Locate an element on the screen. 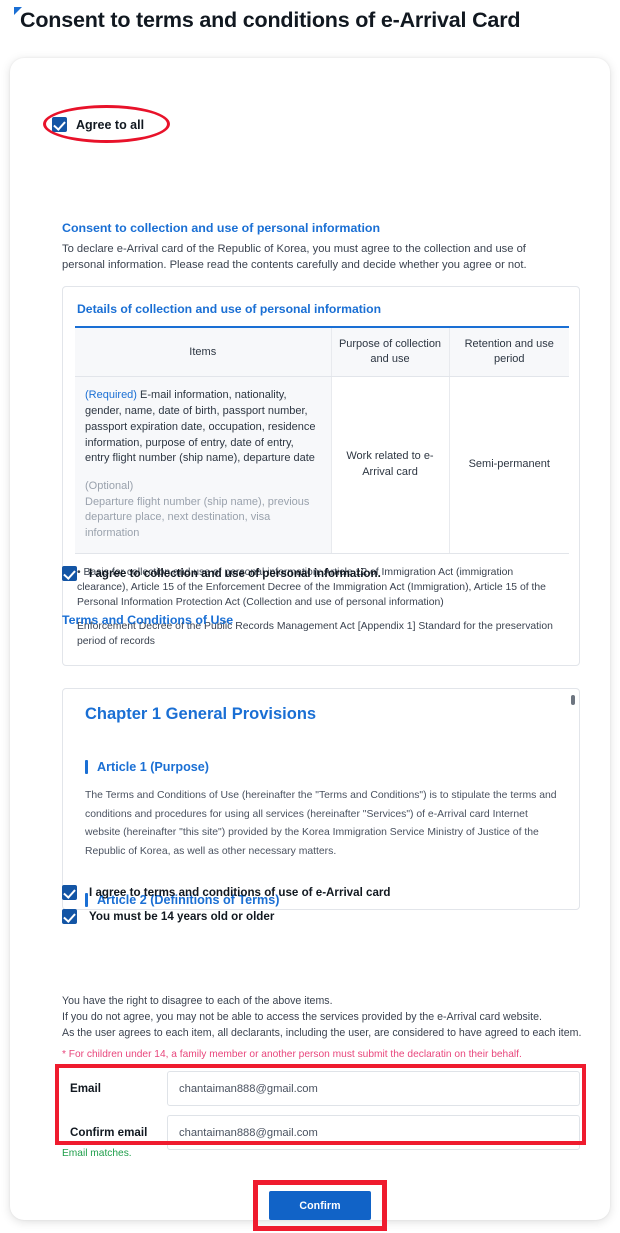 The image size is (620, 1233). agree-to-all-row: Agree to all is located at coordinates (98, 124).